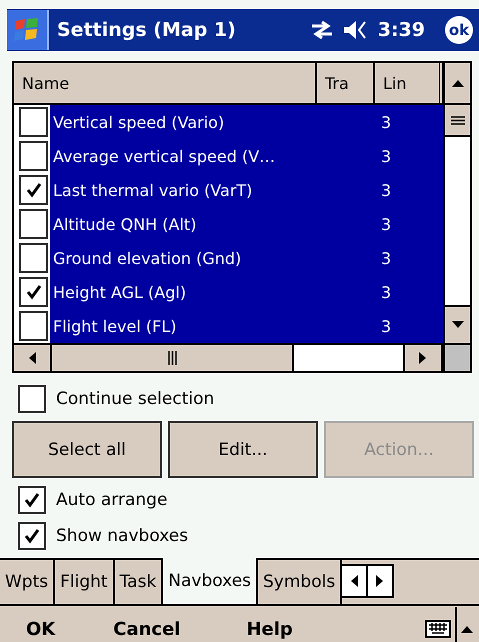 The width and height of the screenshot is (479, 642). Describe the element at coordinates (256, 629) in the screenshot. I see `menu-item: Help` at that location.